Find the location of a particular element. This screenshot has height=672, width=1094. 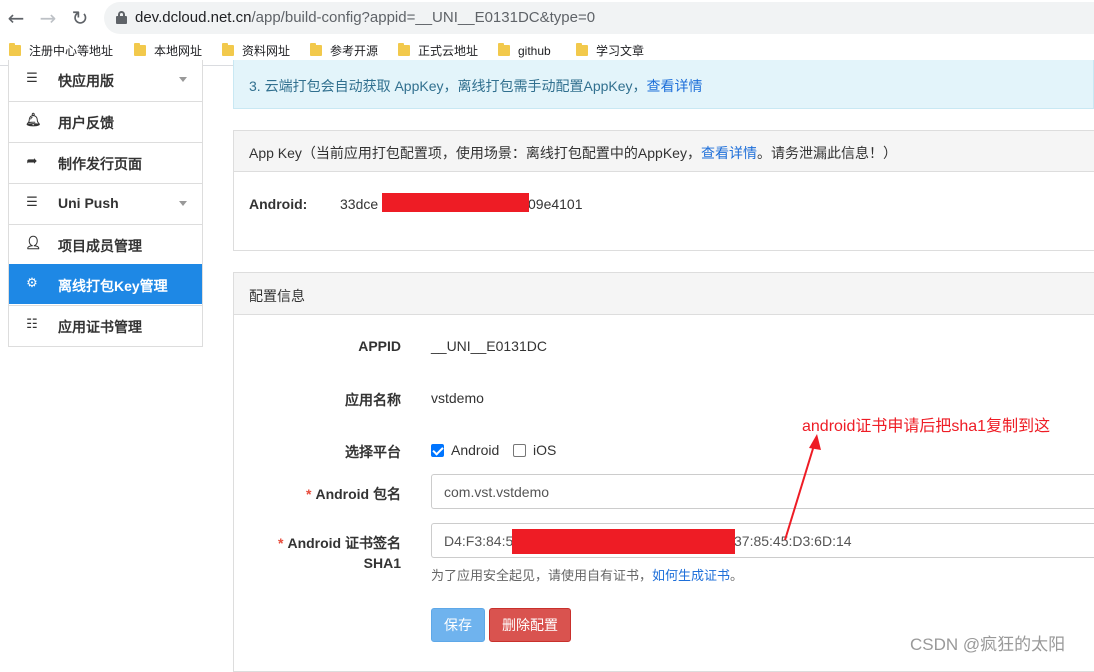

bookmark-item: 本地网址 is located at coordinates (168, 51).